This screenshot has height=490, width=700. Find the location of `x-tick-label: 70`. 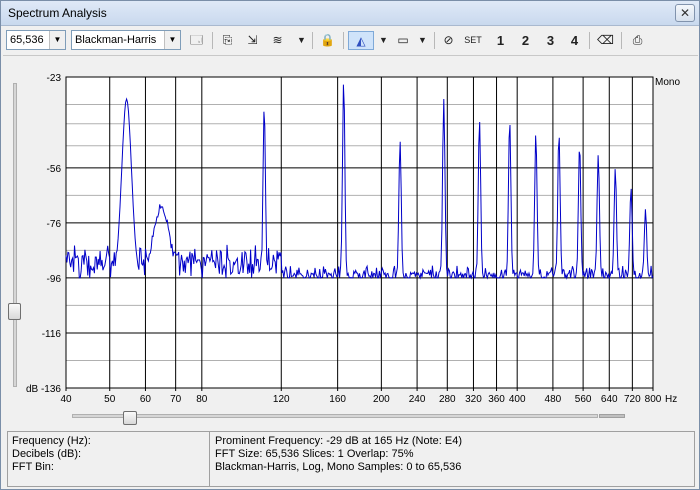

x-tick-label: 70 is located at coordinates (176, 399).